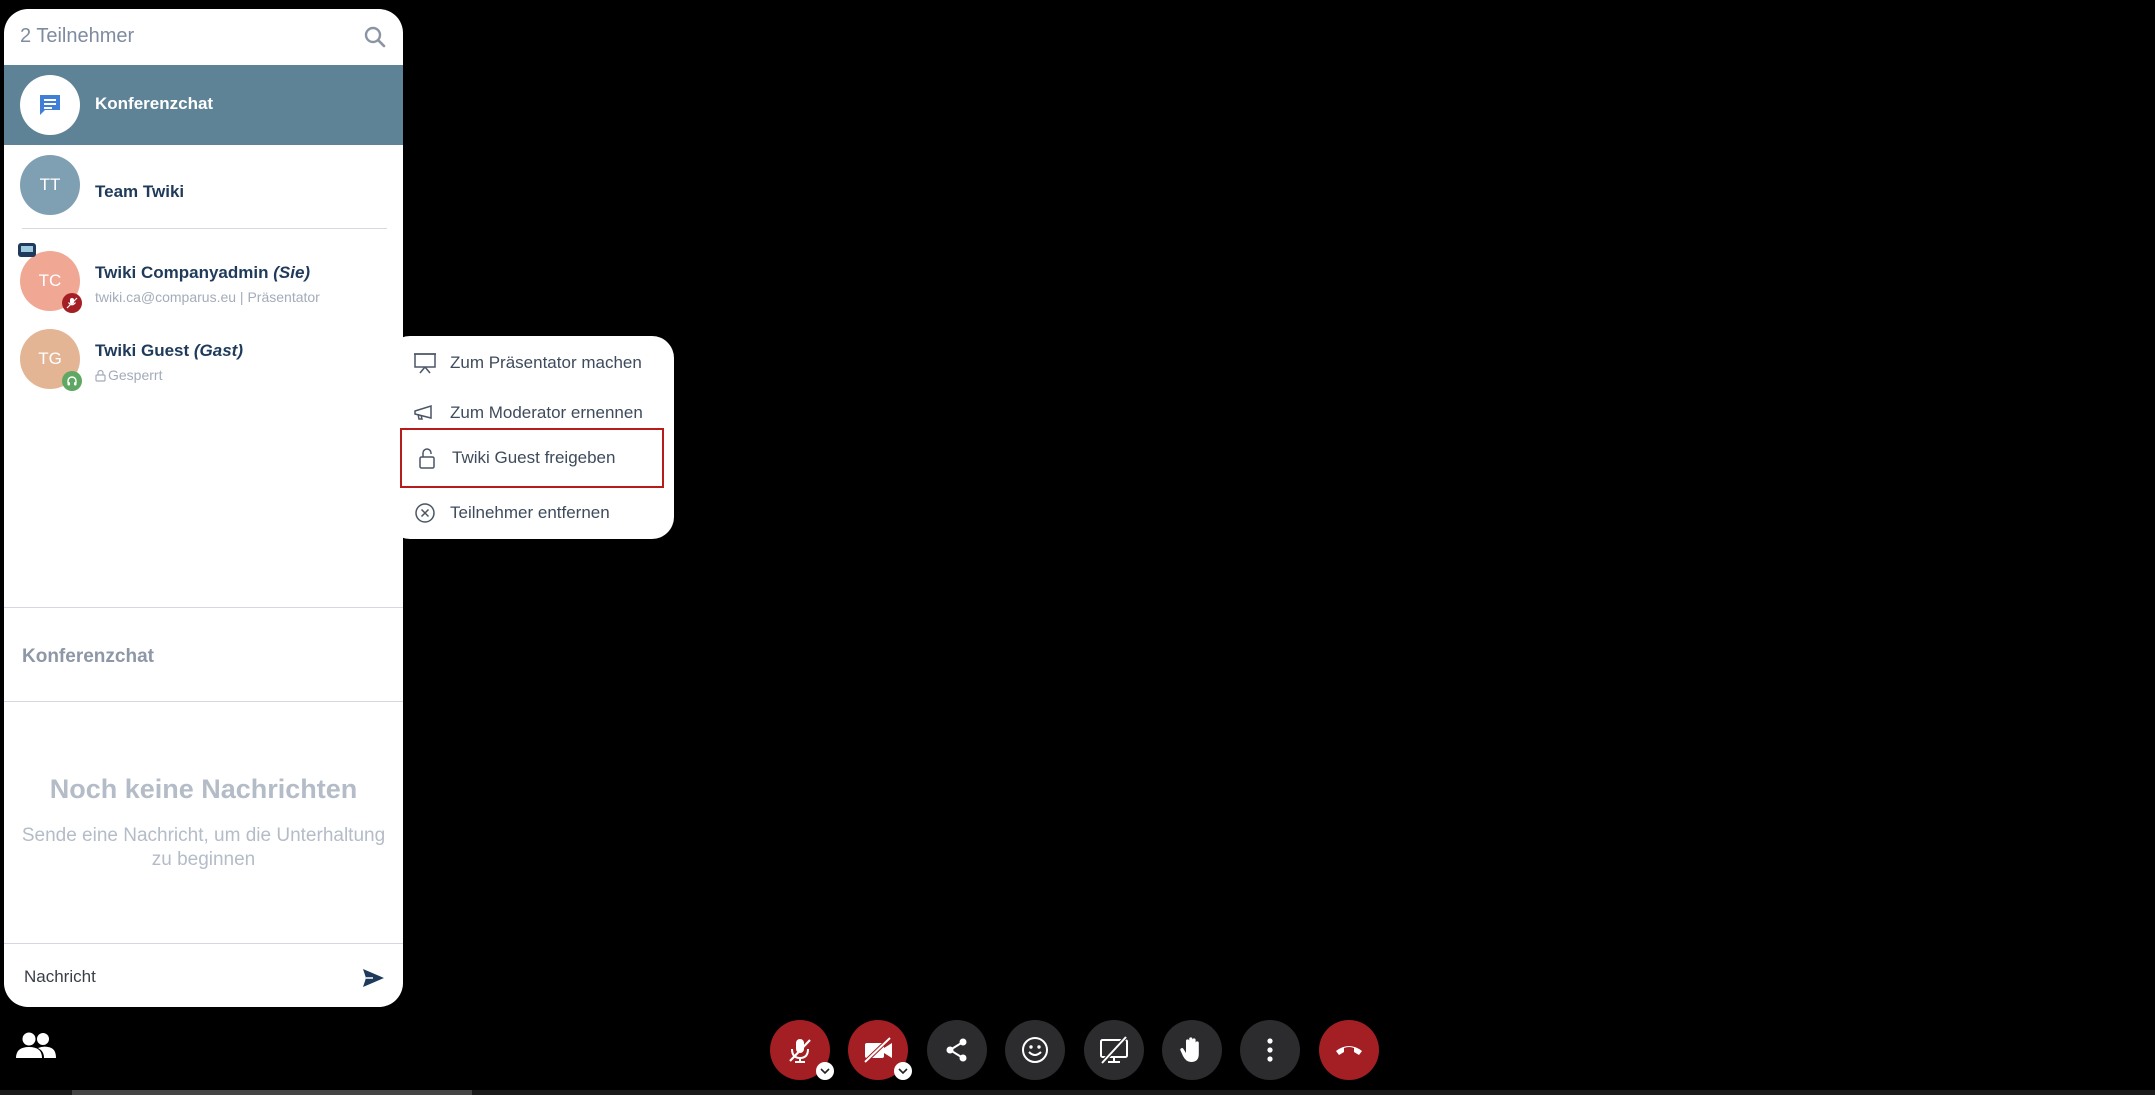 The width and height of the screenshot is (2155, 1095). What do you see at coordinates (425, 513) in the screenshot?
I see `remove-circle-icon` at bounding box center [425, 513].